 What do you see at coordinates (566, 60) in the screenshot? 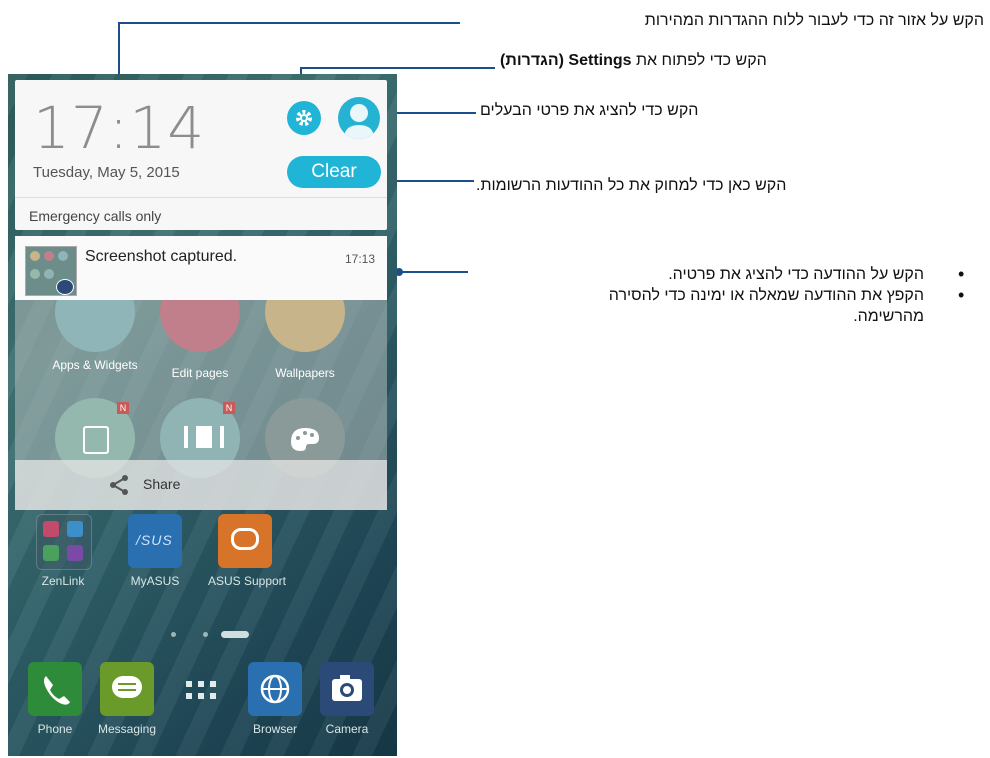
I see `callout-settings-bold: Settings (הגדרות)` at bounding box center [566, 60].